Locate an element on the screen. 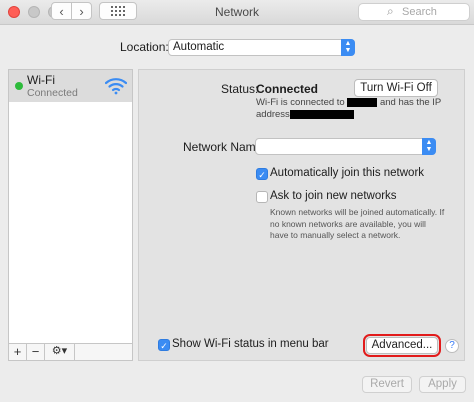 This screenshot has height=402, width=474. add-service-button: + is located at coordinates (18, 352).